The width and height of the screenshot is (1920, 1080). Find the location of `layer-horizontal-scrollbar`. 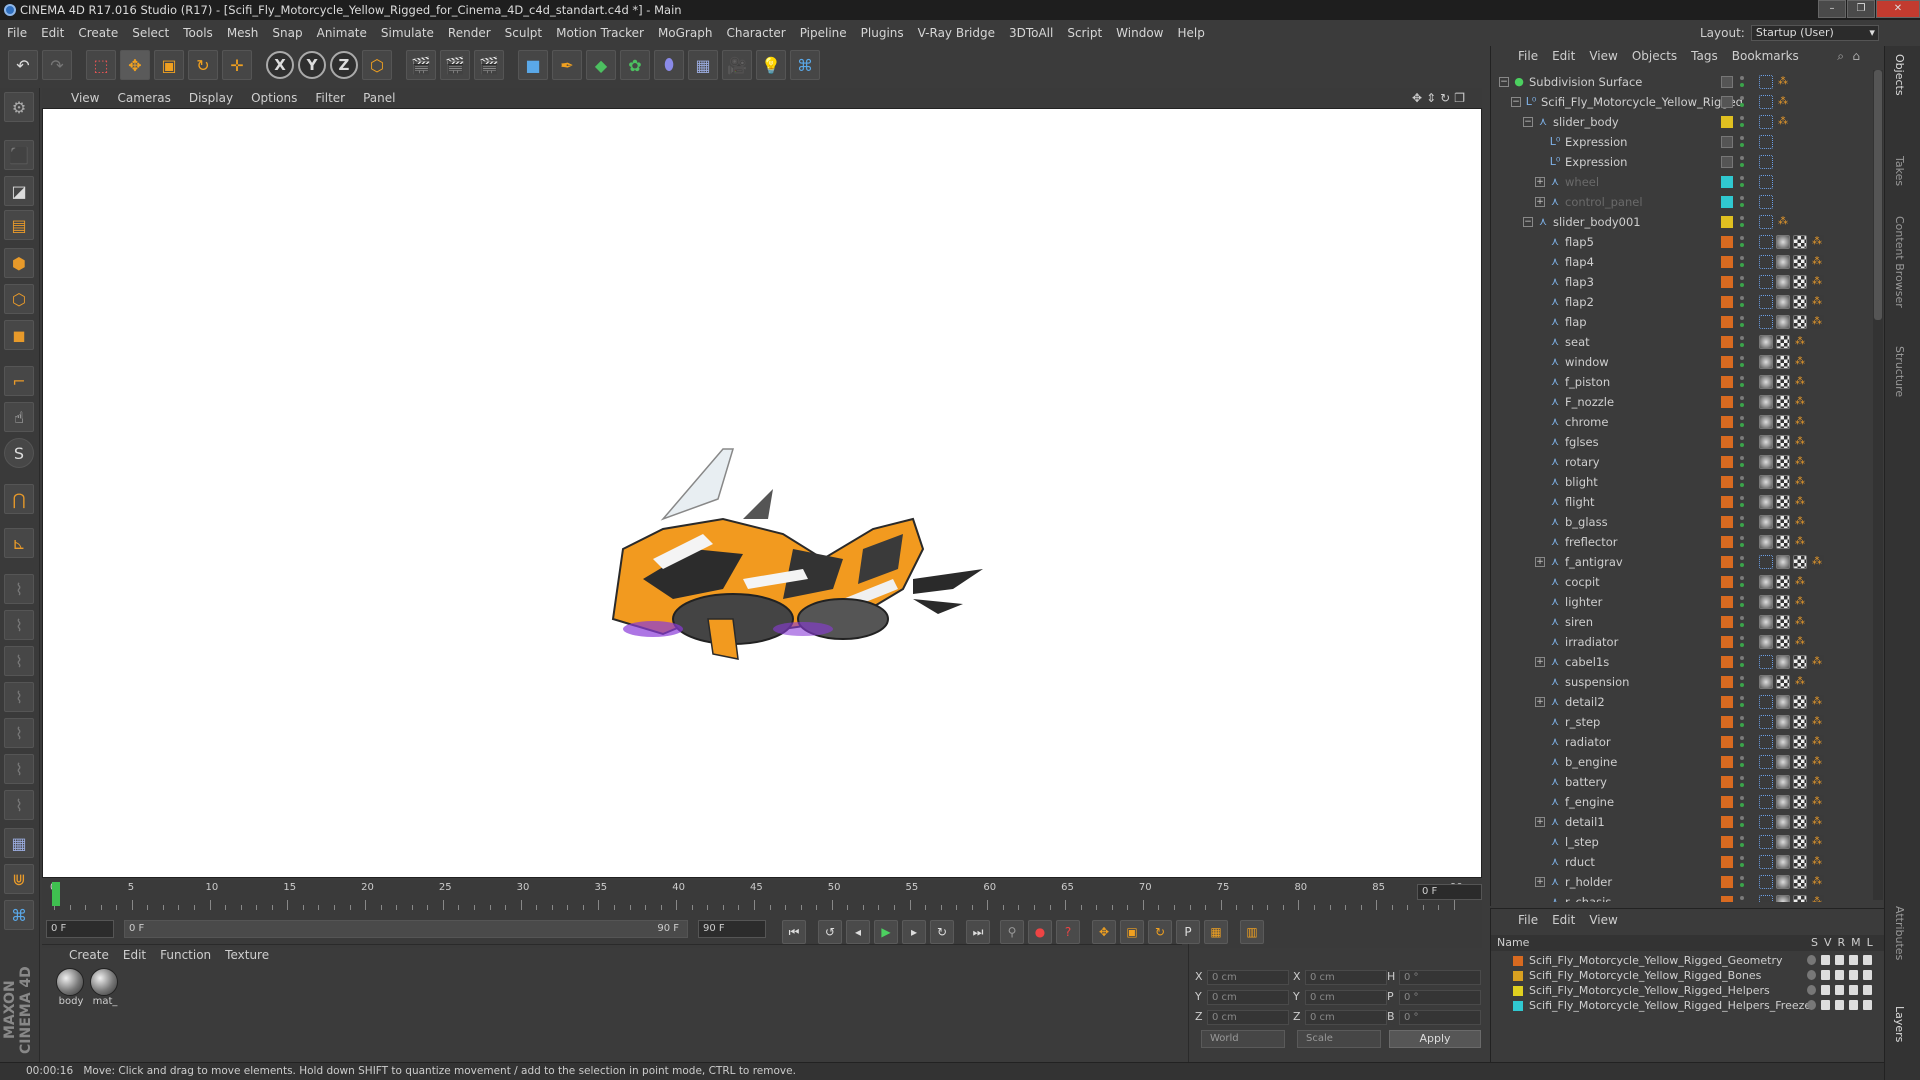

layer-horizontal-scrollbar is located at coordinates (1687, 1071).